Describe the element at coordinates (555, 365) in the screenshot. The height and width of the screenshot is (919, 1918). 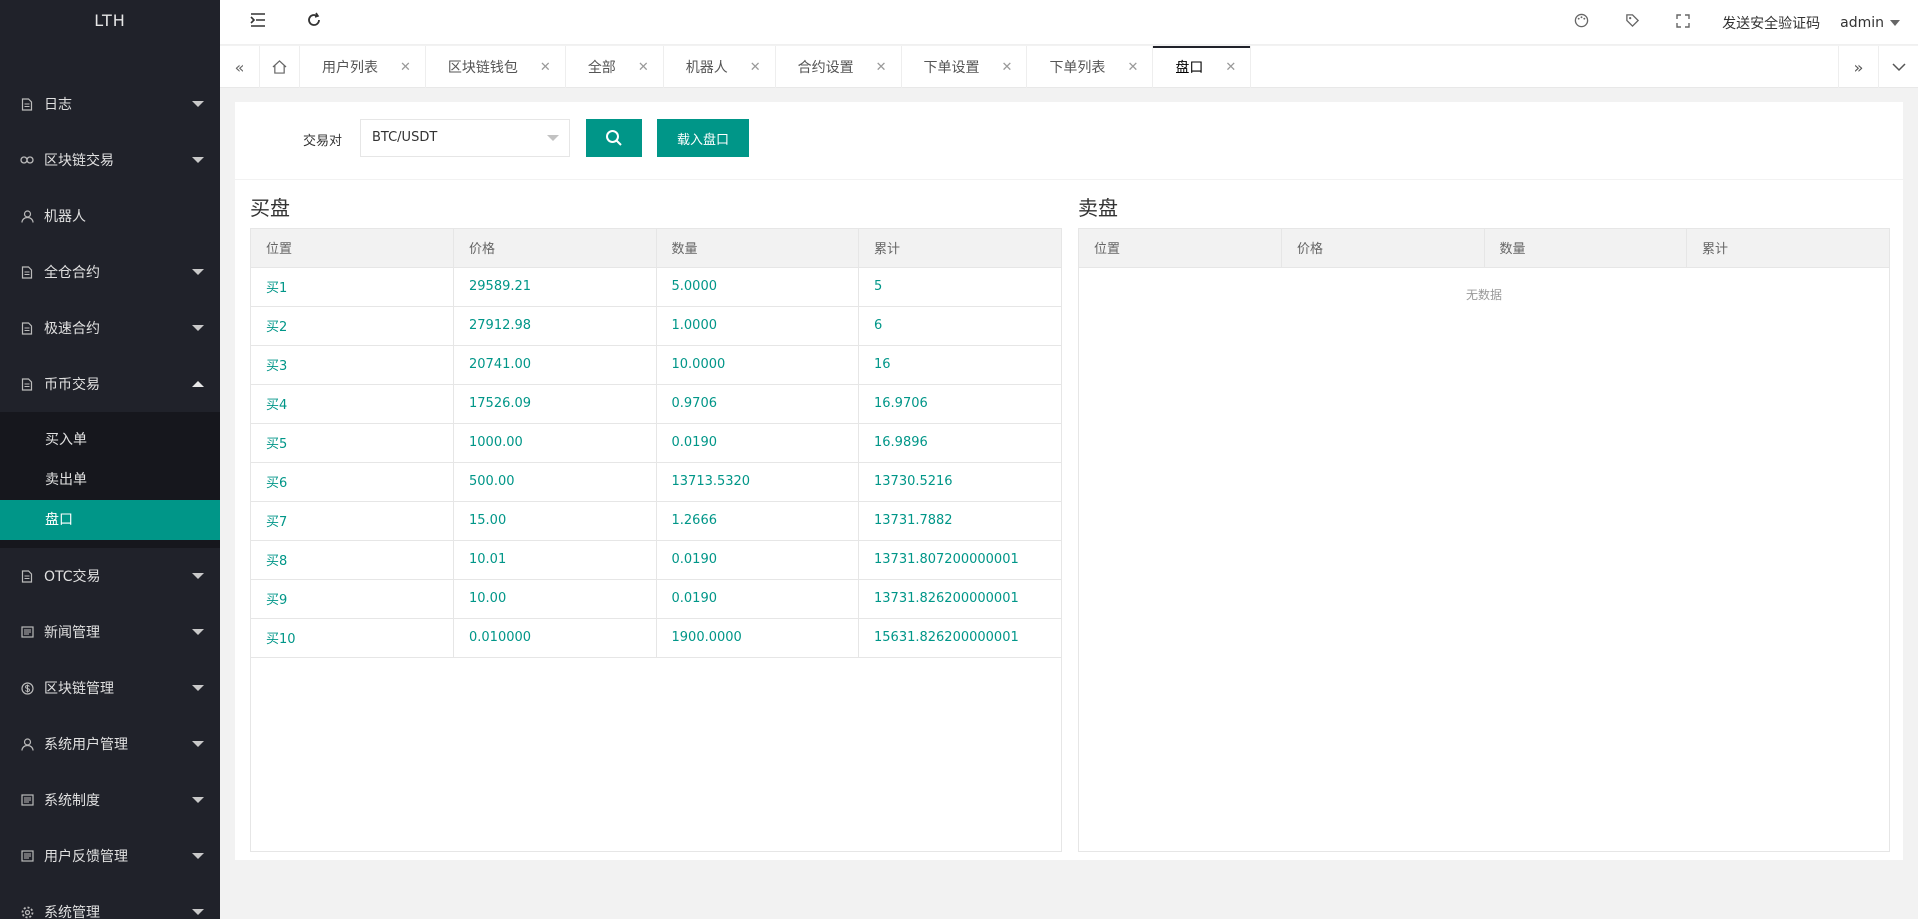
I see `table-cell: 20741.00` at that location.